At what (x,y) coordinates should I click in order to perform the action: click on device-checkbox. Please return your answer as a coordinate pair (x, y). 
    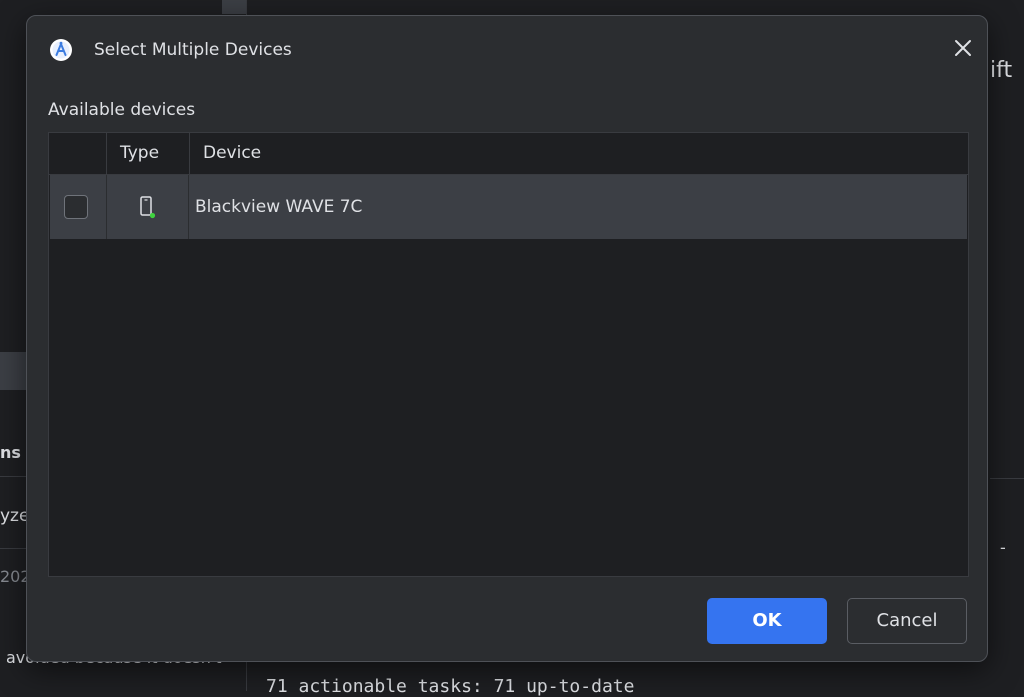
    Looking at the image, I should click on (76, 207).